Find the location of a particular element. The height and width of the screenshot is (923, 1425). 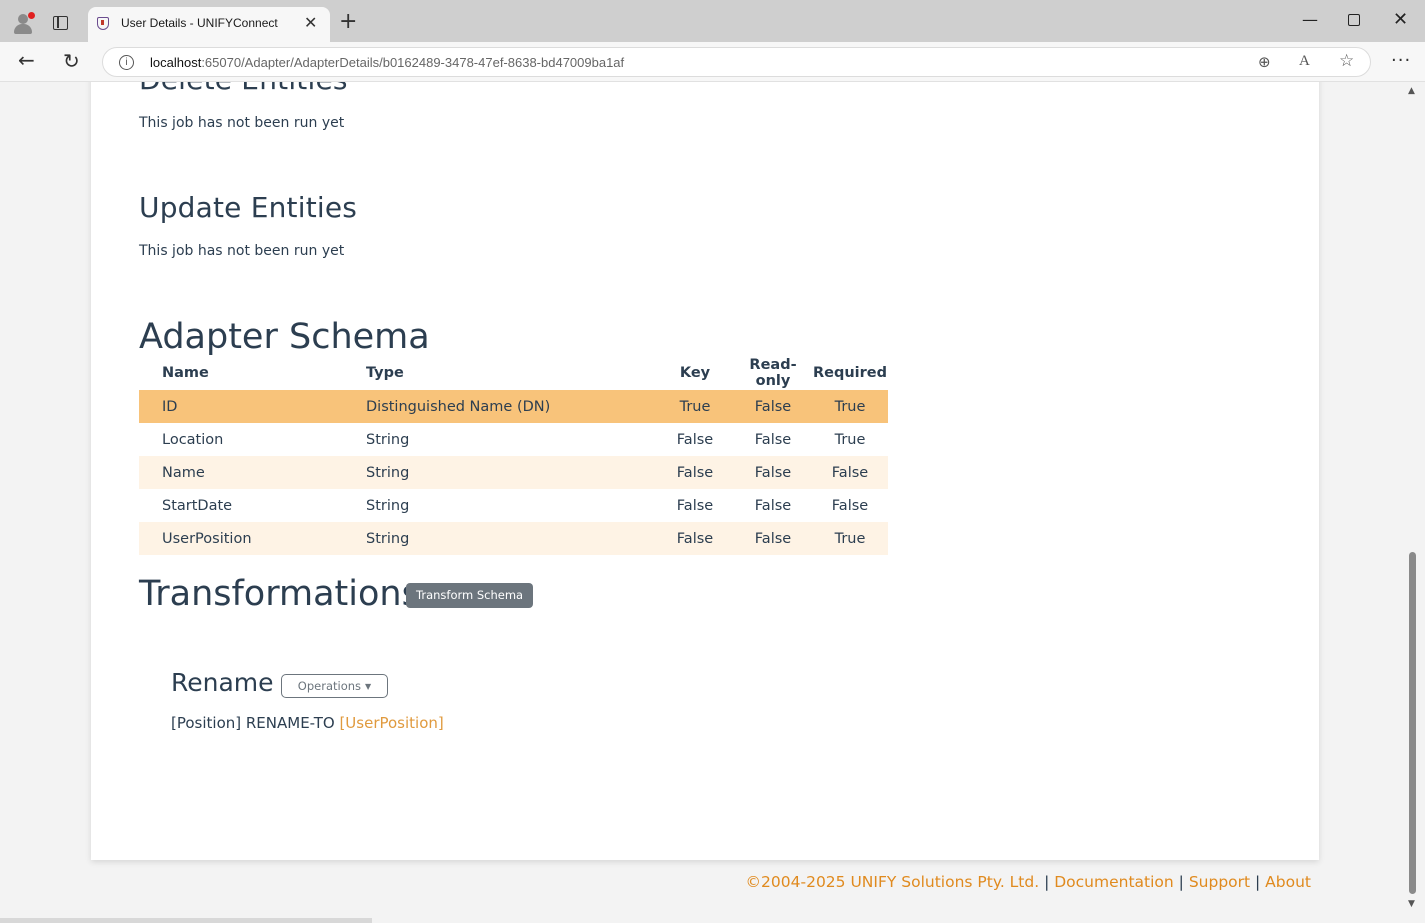

col-key-header: Key is located at coordinates (695, 373).